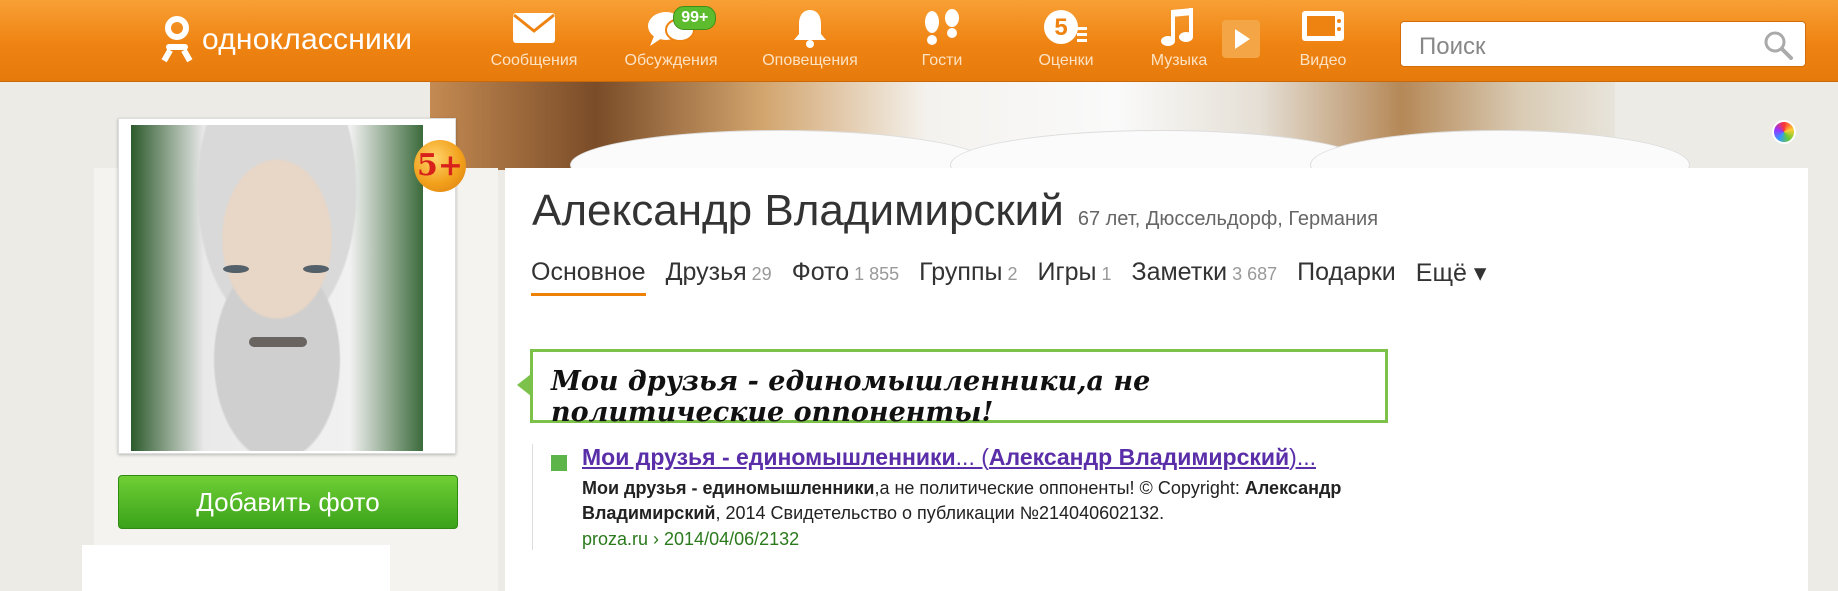 This screenshot has width=1838, height=591. I want to click on rating-badge: 5+, so click(440, 166).